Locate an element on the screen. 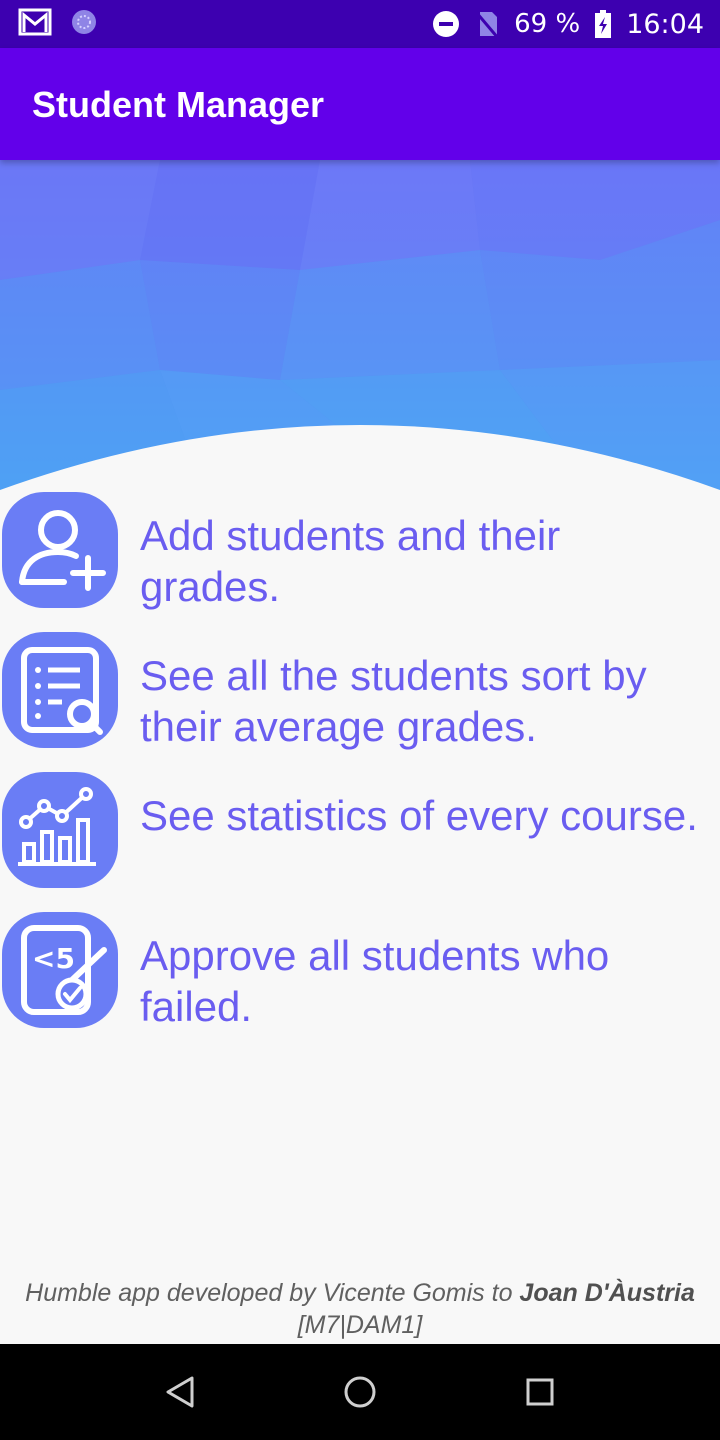  footer-suffix: [M7|DAM1] is located at coordinates (360, 1325).